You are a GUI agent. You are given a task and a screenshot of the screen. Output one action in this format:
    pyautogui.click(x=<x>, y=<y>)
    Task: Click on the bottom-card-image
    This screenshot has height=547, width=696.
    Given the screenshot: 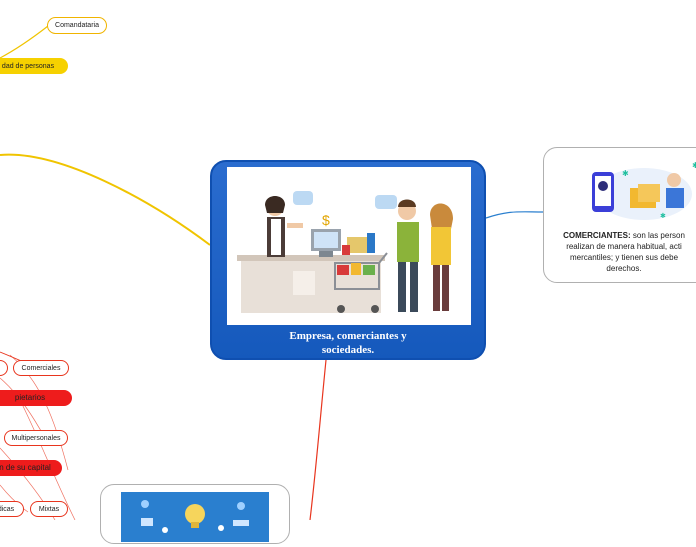 What is the action you would take?
    pyautogui.click(x=195, y=517)
    